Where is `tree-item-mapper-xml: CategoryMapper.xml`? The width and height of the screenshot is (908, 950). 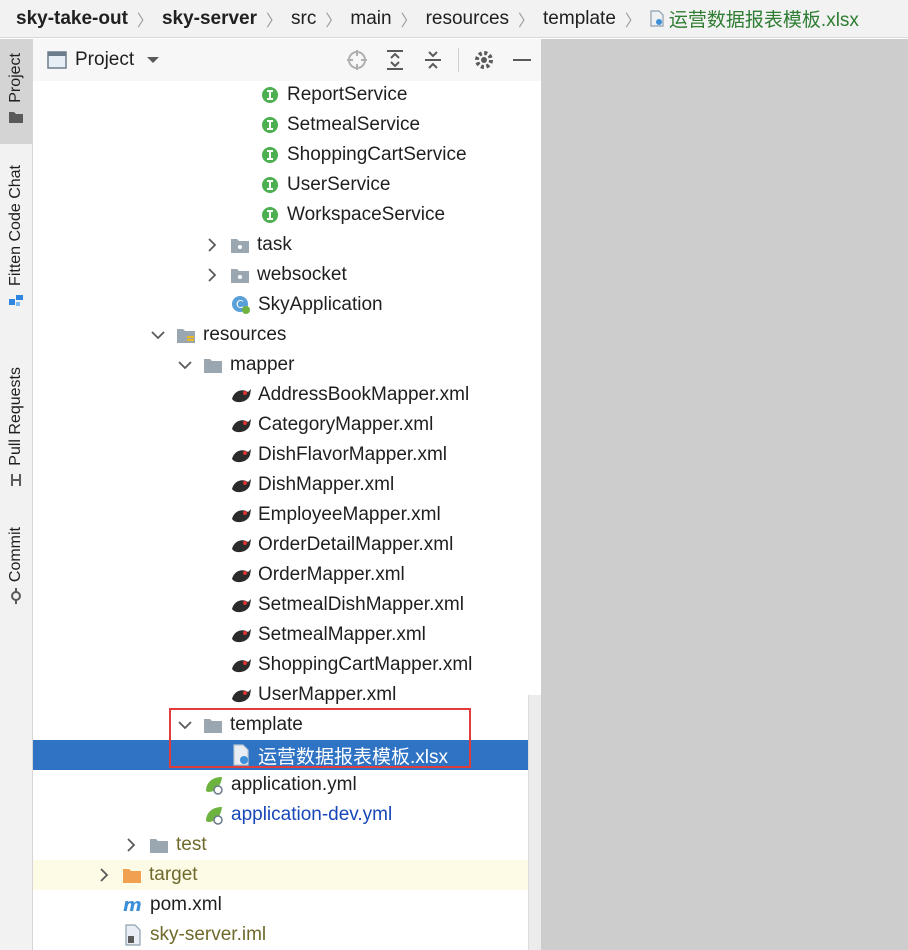 tree-item-mapper-xml: CategoryMapper.xml is located at coordinates (287, 425).